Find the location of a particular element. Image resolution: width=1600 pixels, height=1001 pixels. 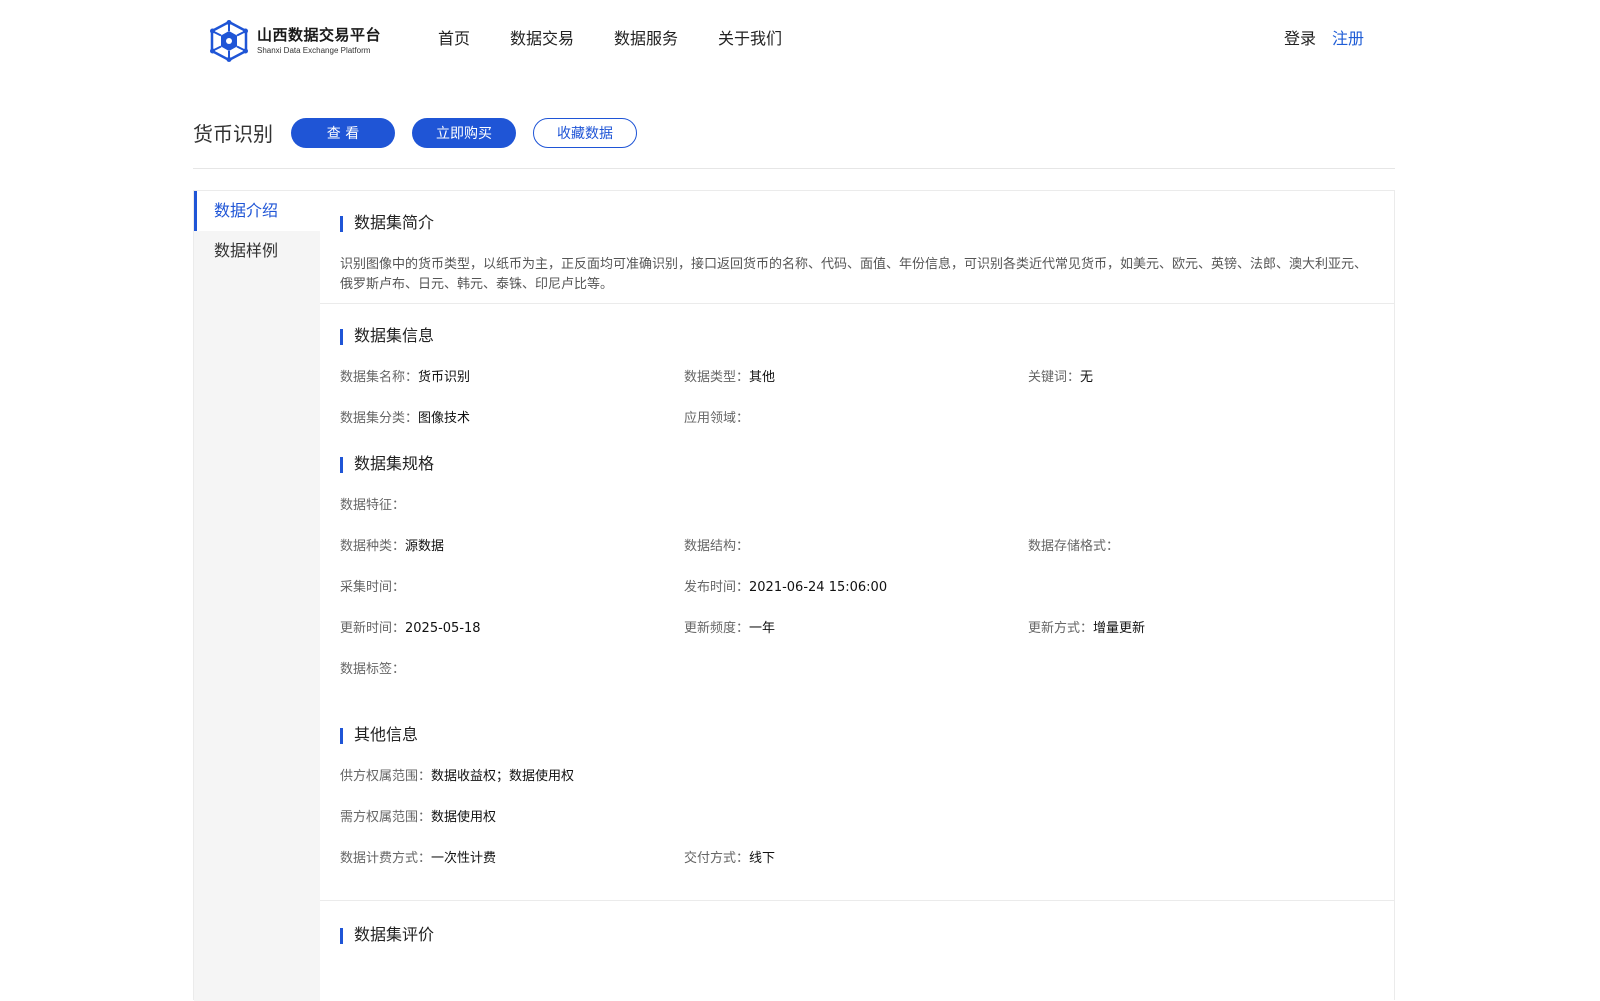

nav-data-trade: 数据交易 is located at coordinates (542, 39).